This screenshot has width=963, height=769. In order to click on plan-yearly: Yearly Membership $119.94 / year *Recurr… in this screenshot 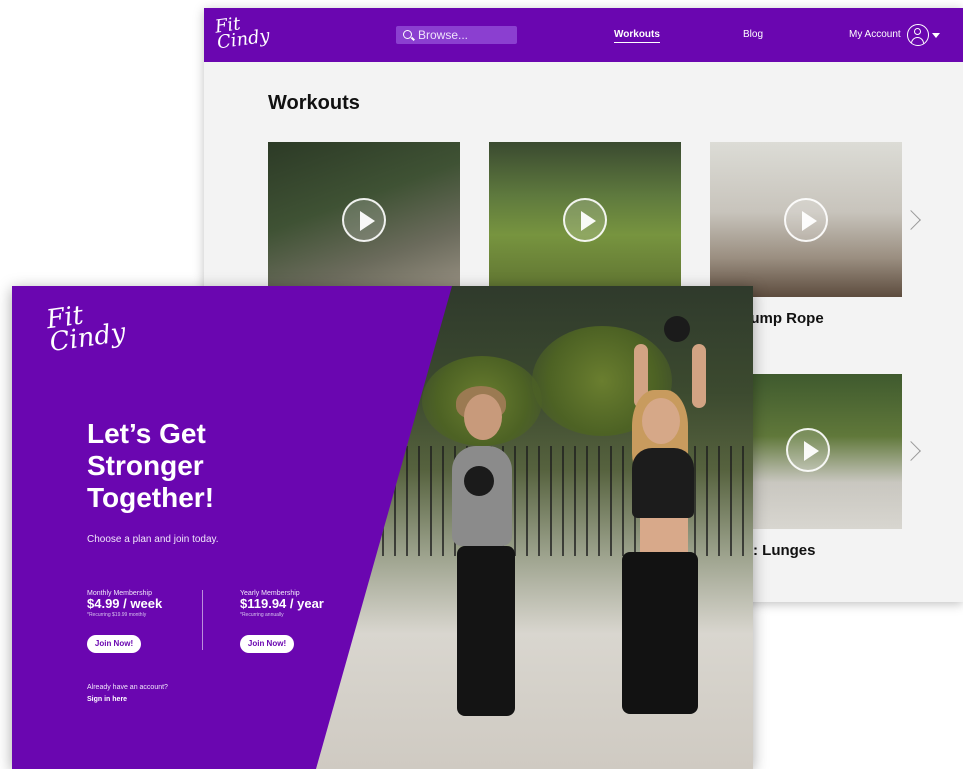, I will do `click(282, 604)`.